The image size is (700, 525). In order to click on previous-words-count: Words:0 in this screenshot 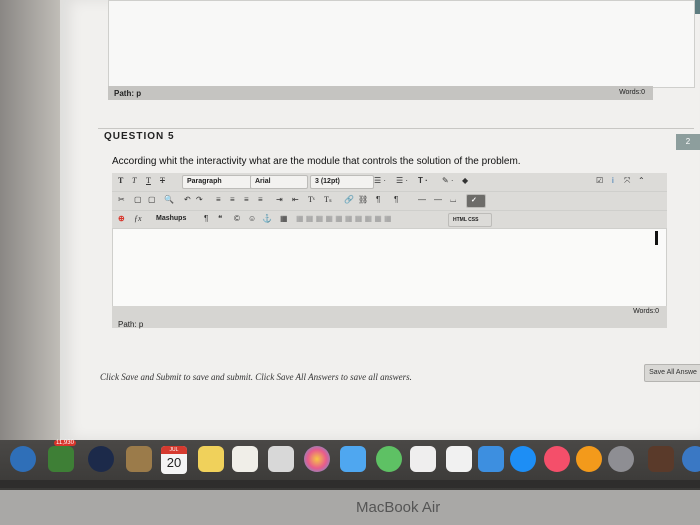, I will do `click(632, 92)`.